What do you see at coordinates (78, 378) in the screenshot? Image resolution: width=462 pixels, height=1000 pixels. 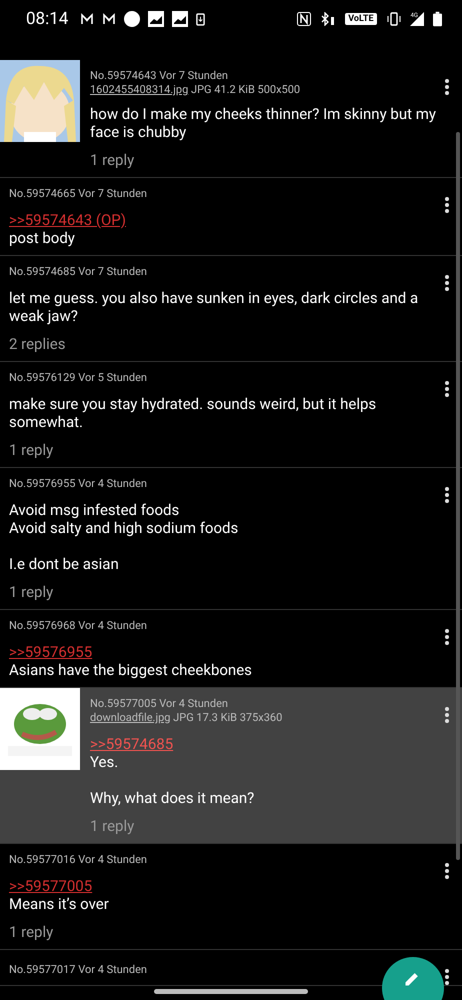 I see `post-meta: No.59576129 Vor 5 Stunden` at bounding box center [78, 378].